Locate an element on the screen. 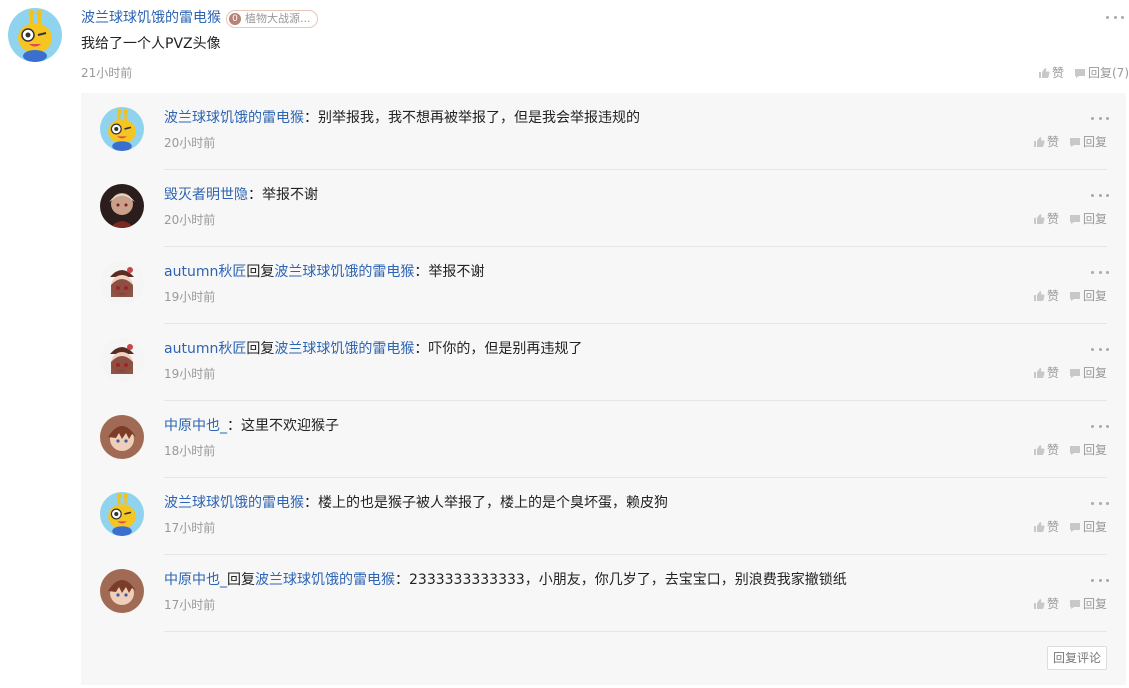 Image resolution: width=1129 pixels, height=688 pixels. reply-line: 中原中也_：这里不欢迎猴子 is located at coordinates (251, 426).